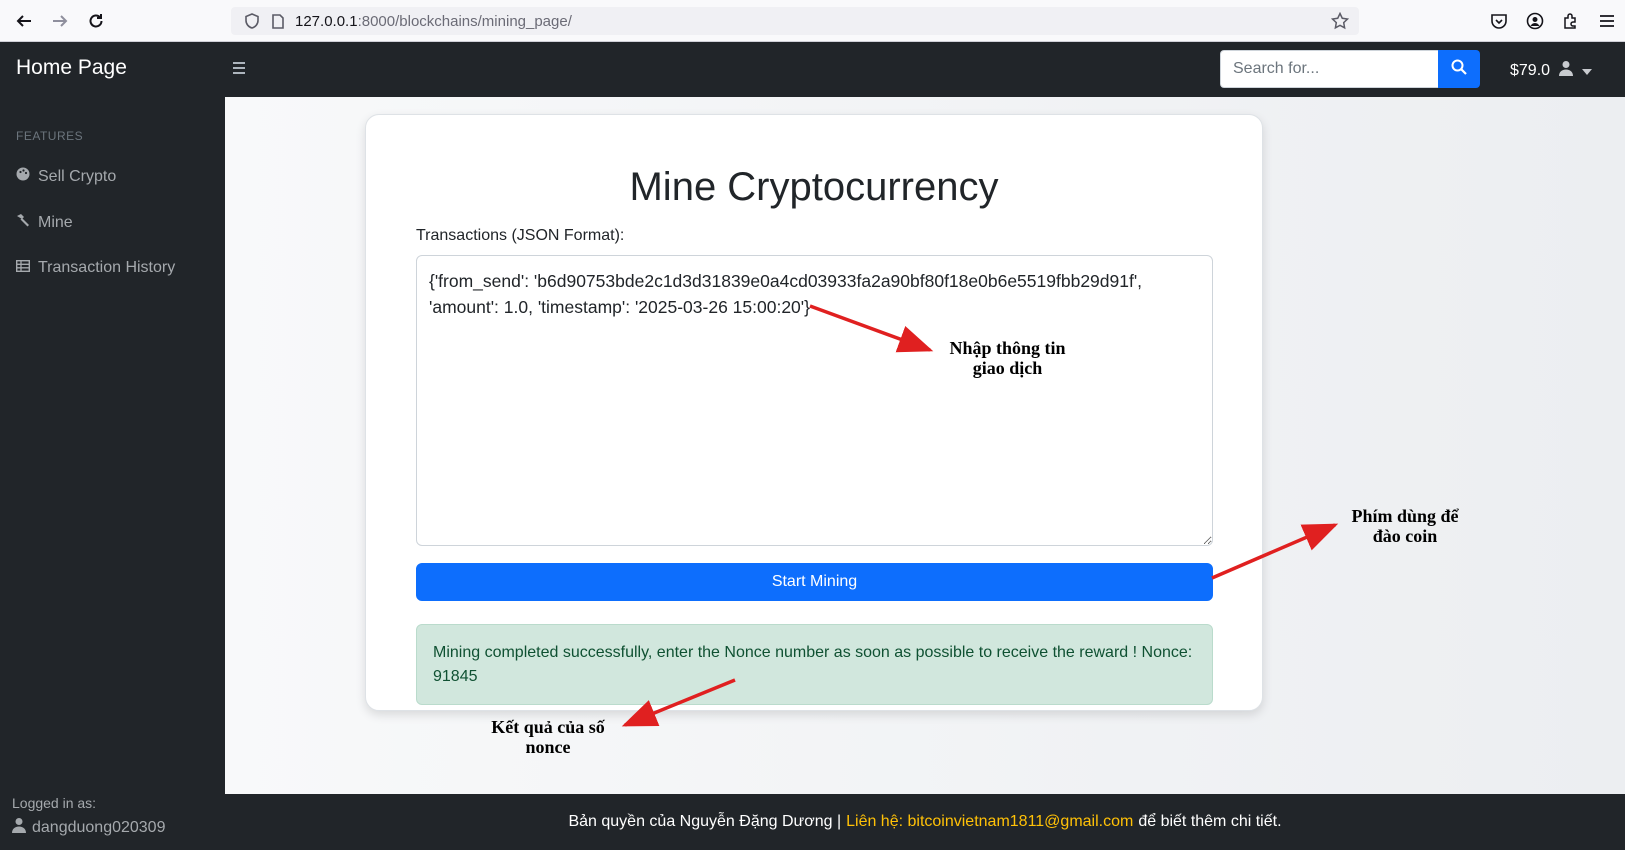  I want to click on account-icon, so click(1535, 21).